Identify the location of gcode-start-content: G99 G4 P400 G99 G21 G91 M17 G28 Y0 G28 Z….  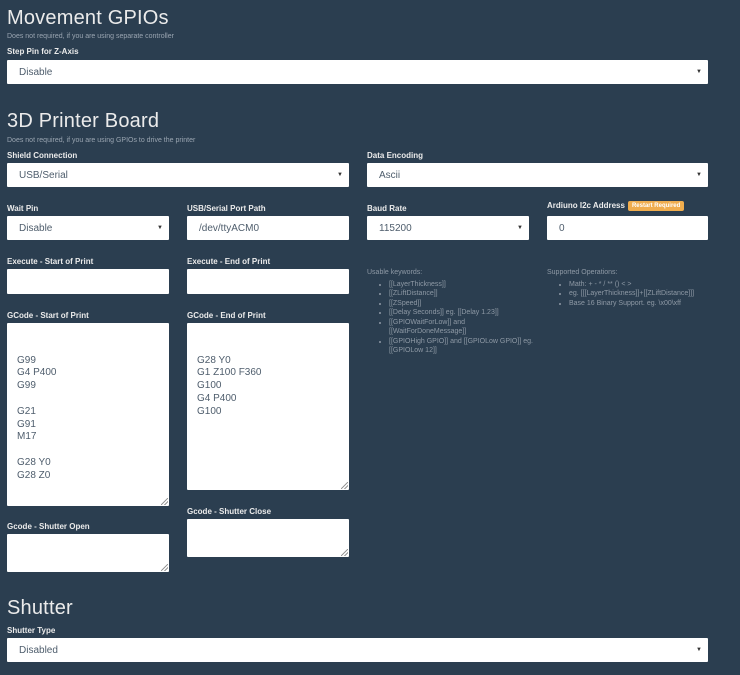
(37, 417).